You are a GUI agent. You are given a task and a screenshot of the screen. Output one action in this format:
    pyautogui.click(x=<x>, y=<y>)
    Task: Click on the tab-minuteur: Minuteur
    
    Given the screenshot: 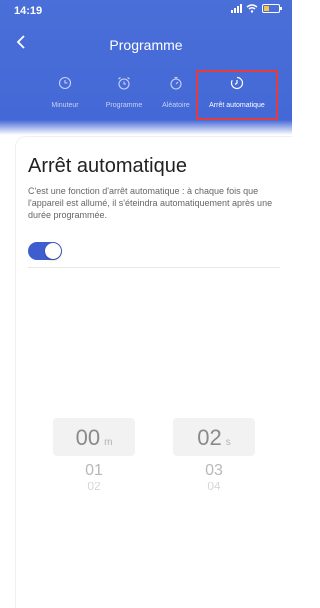 What is the action you would take?
    pyautogui.click(x=65, y=95)
    